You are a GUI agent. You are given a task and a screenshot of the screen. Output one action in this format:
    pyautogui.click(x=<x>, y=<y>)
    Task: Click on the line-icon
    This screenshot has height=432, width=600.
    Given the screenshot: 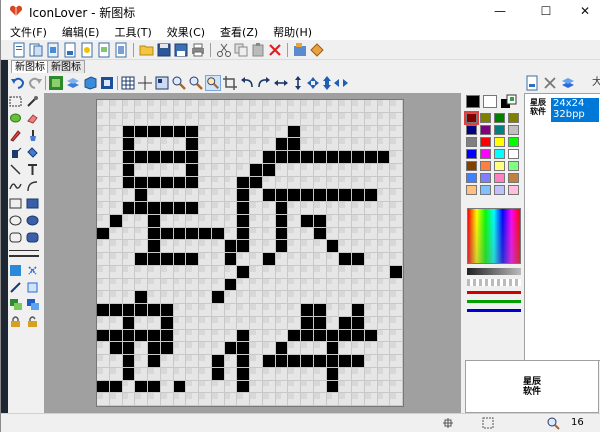 What is the action you would take?
    pyautogui.click(x=15, y=169)
    